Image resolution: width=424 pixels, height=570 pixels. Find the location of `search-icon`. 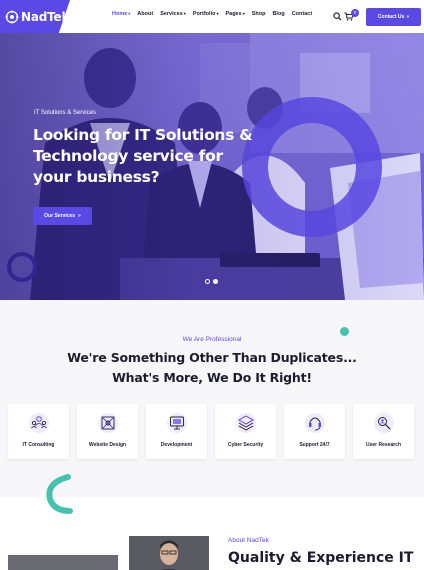

search-icon is located at coordinates (337, 16).